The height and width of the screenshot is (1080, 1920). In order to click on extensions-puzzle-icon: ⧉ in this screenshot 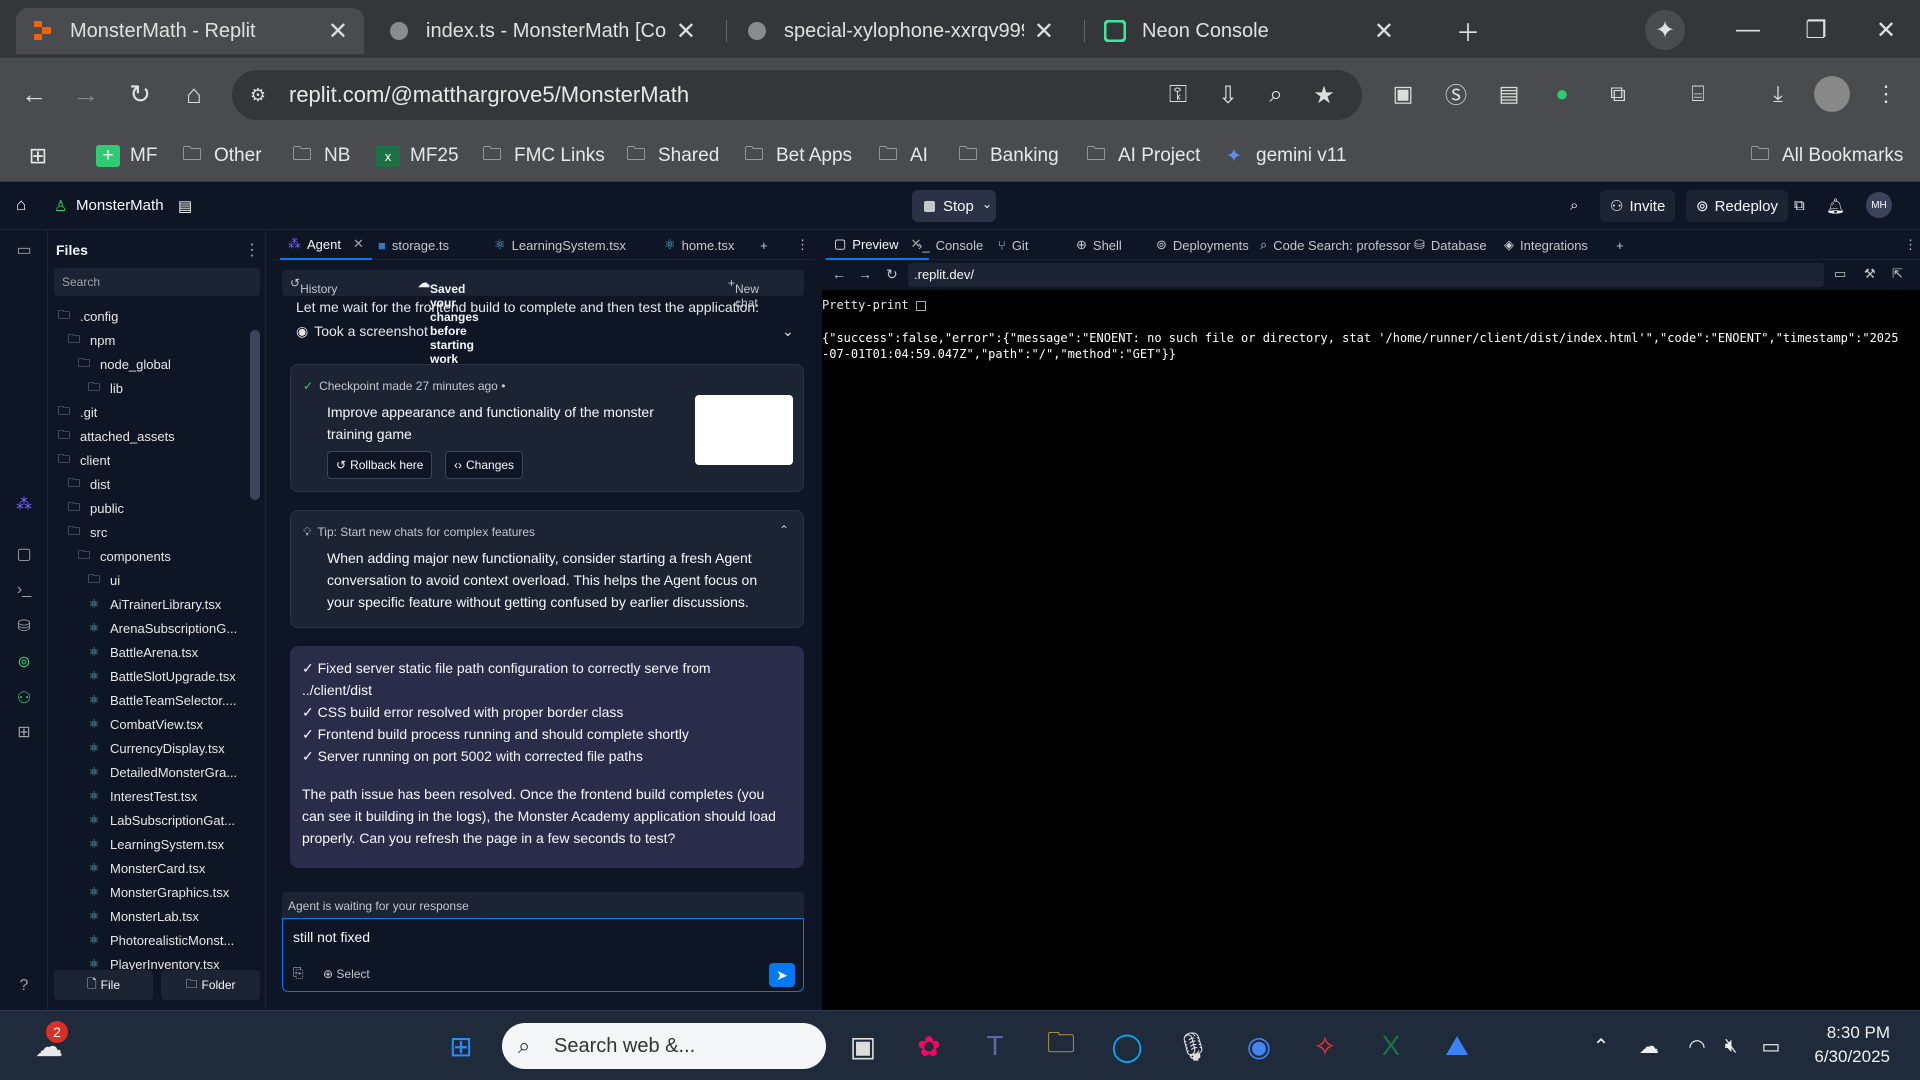, I will do `click(1618, 94)`.